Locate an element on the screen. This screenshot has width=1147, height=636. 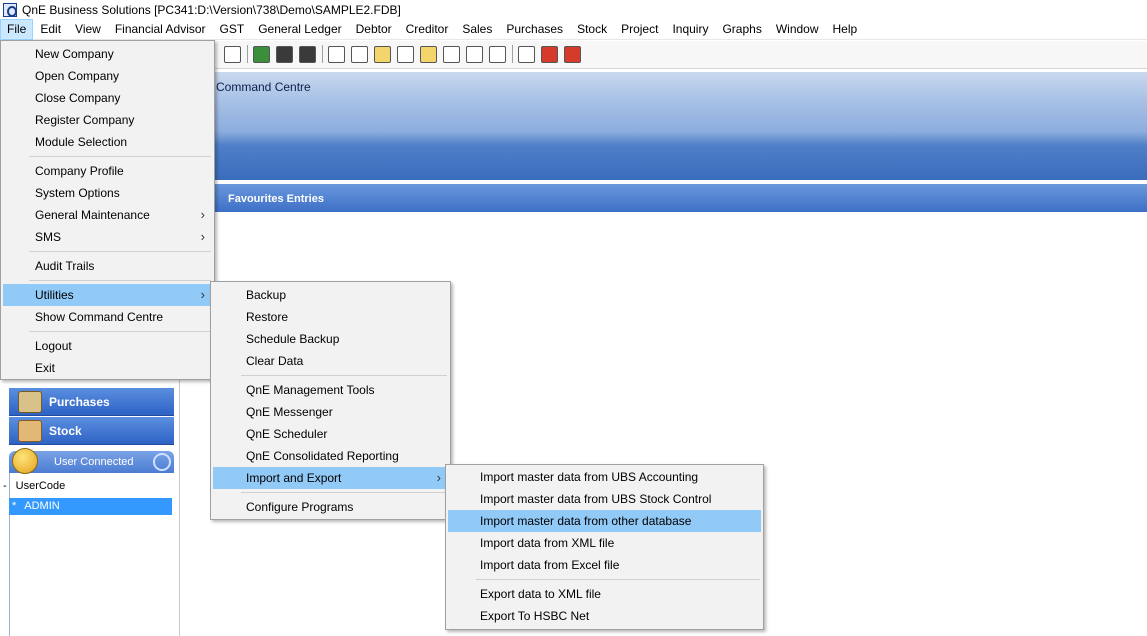
menu-item-consolidated-reporting: QnE Consolidated Reporting is located at coordinates (330, 456).